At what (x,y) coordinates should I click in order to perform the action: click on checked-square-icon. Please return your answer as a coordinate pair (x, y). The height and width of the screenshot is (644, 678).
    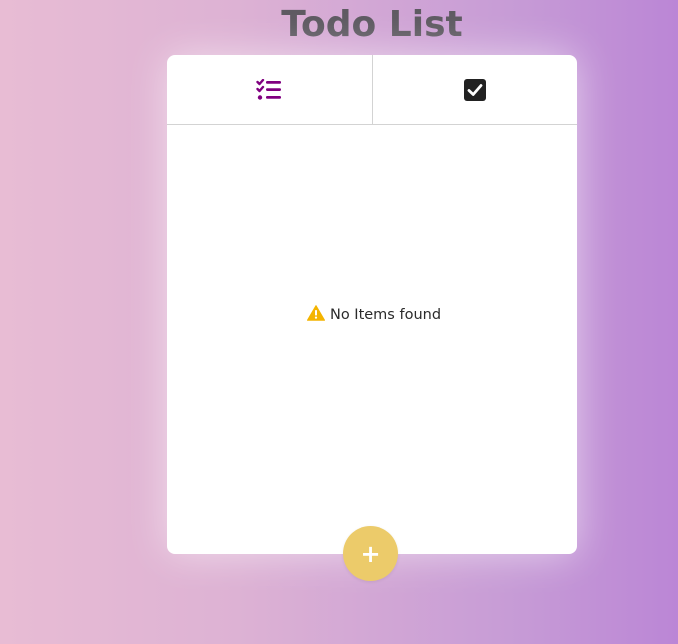
    Looking at the image, I should click on (474, 89).